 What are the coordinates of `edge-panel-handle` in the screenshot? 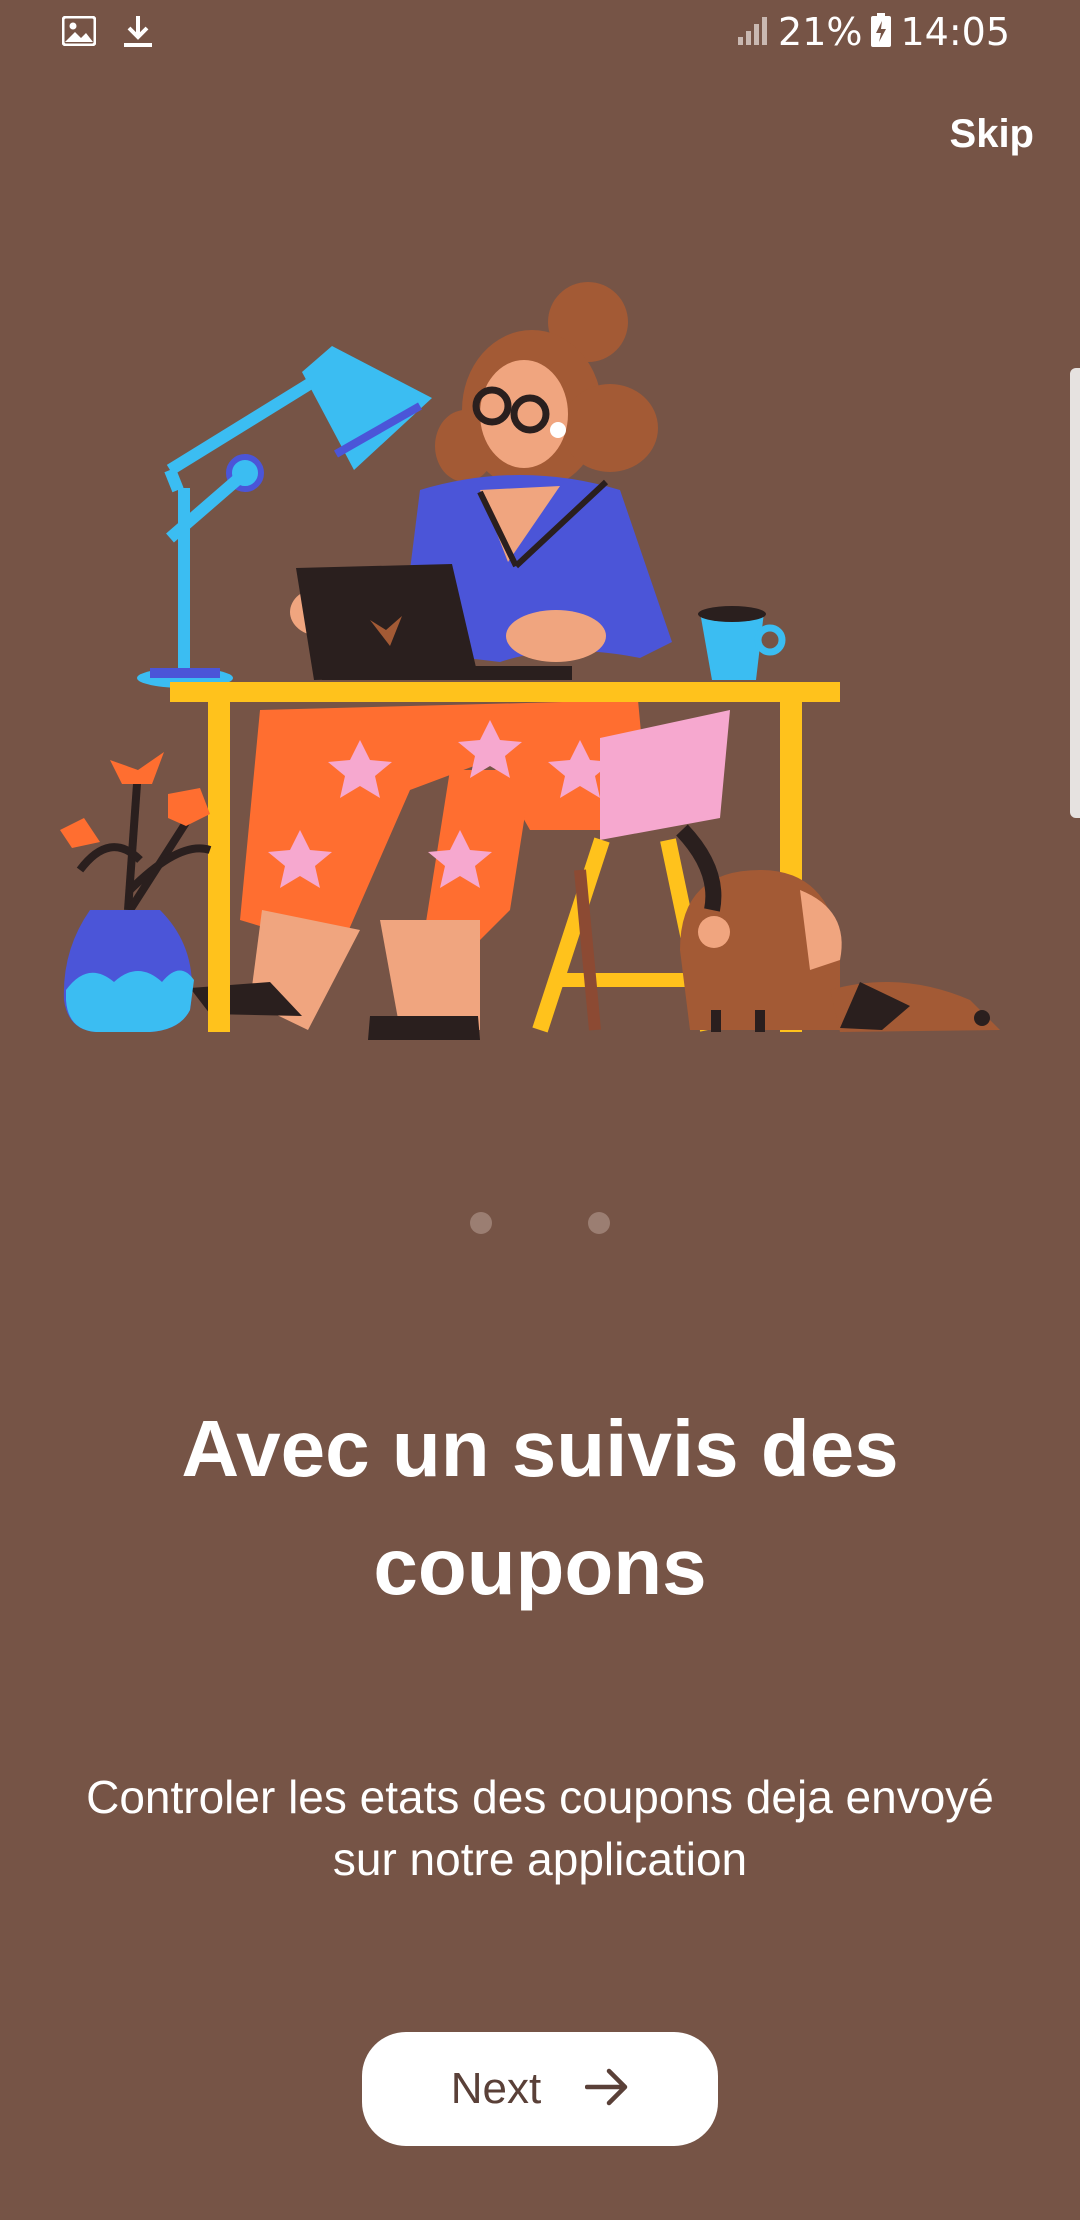 It's located at (1075, 593).